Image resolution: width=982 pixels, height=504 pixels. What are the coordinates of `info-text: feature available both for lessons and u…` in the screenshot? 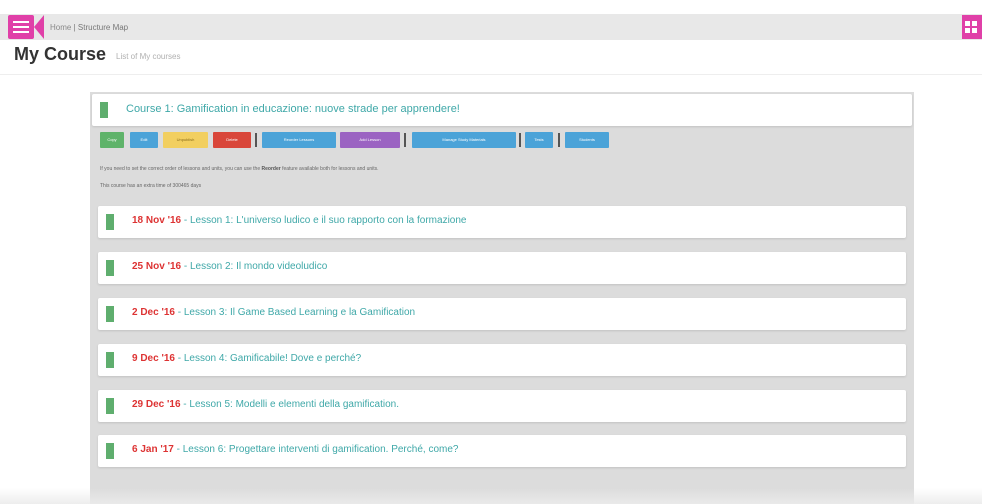 It's located at (330, 169).